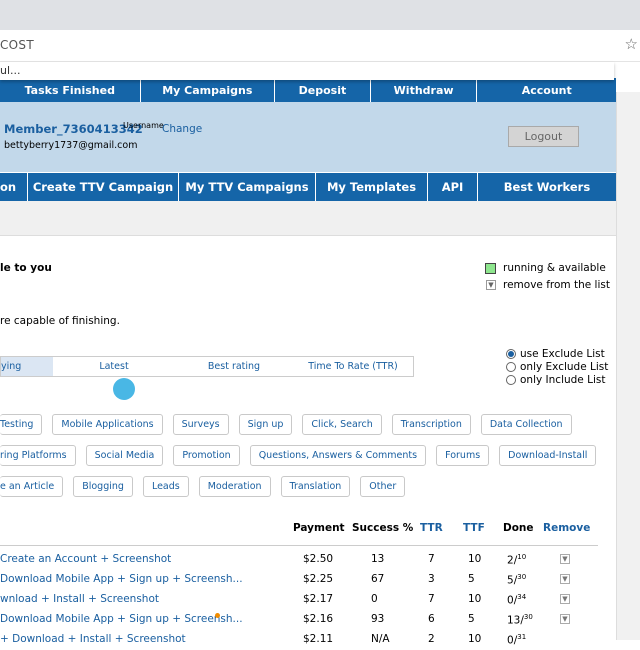 The width and height of the screenshot is (640, 650). Describe the element at coordinates (182, 129) in the screenshot. I see `change-username-link: Change` at that location.